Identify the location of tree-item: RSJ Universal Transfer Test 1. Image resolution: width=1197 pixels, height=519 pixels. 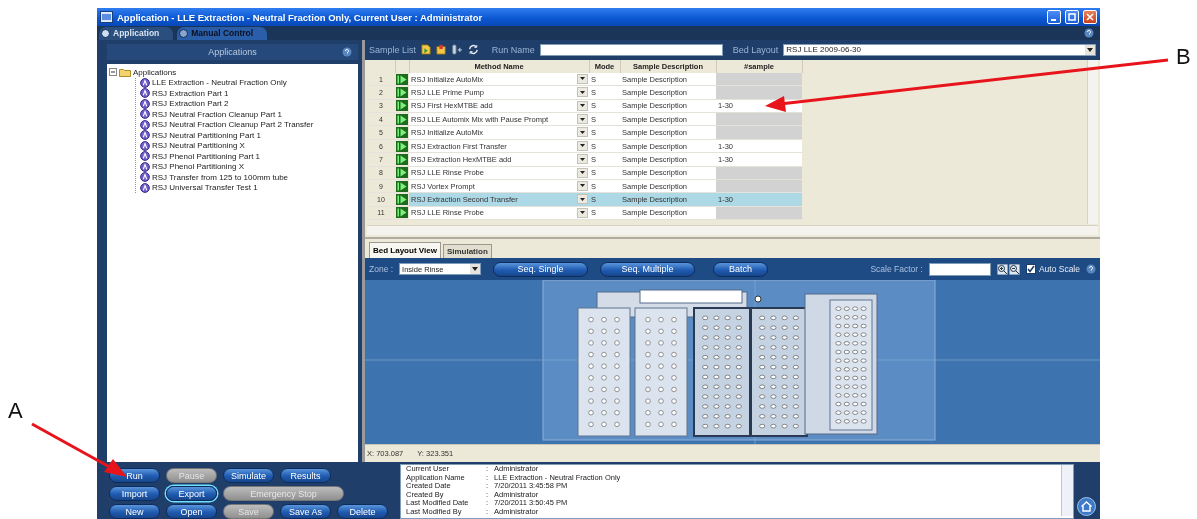
(205, 188).